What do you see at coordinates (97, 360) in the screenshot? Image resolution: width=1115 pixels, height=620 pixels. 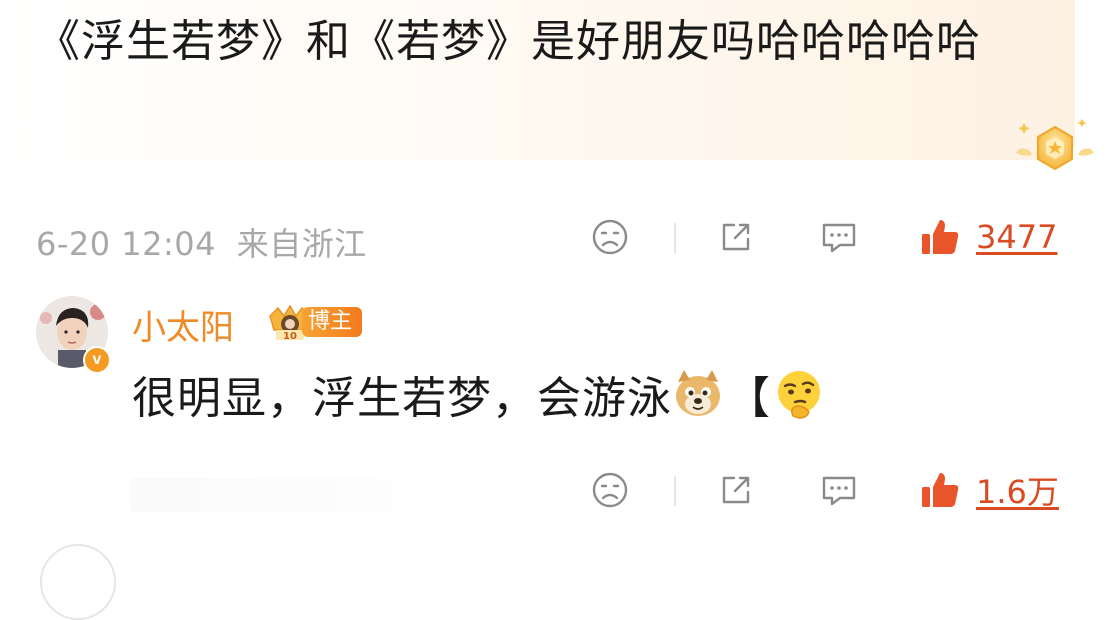 I see `verified-badge: v` at bounding box center [97, 360].